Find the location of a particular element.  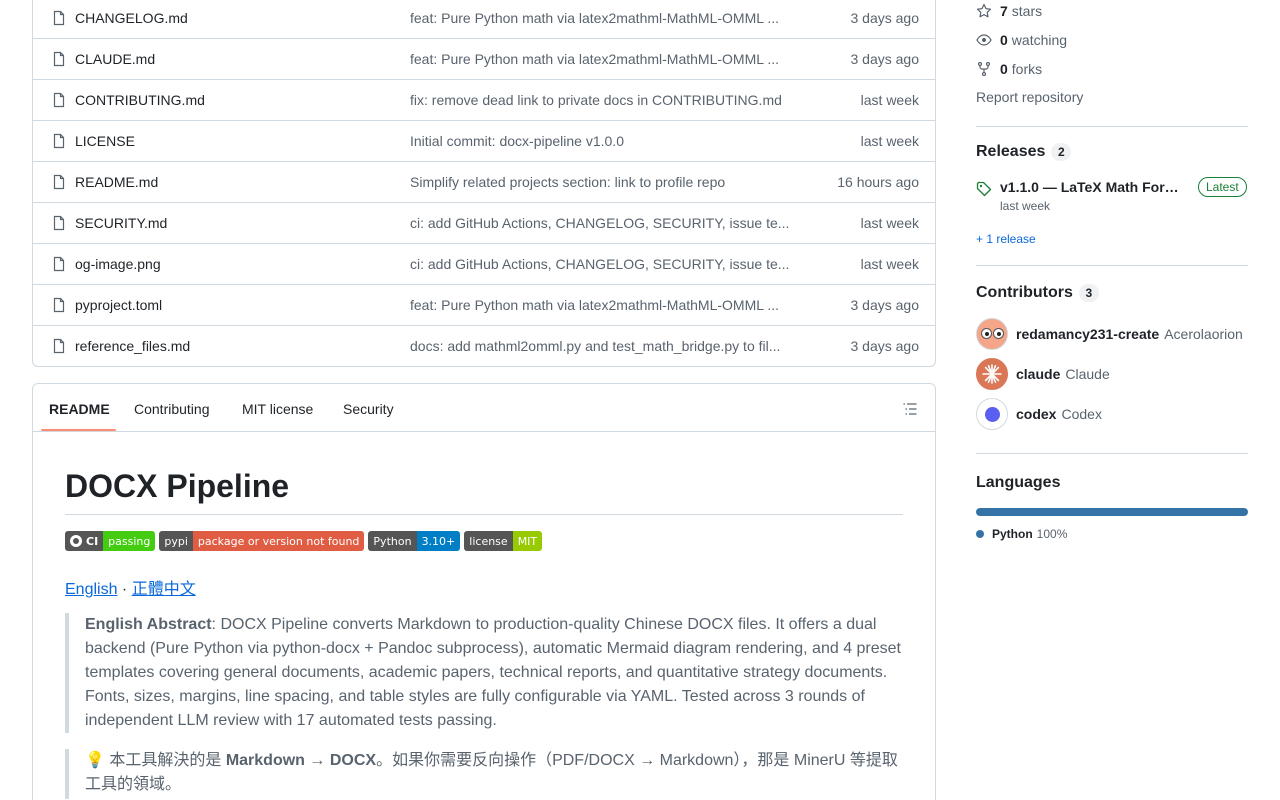

commit-message: Initial commit: docx-pipeline v1.0.0 is located at coordinates (606, 141).